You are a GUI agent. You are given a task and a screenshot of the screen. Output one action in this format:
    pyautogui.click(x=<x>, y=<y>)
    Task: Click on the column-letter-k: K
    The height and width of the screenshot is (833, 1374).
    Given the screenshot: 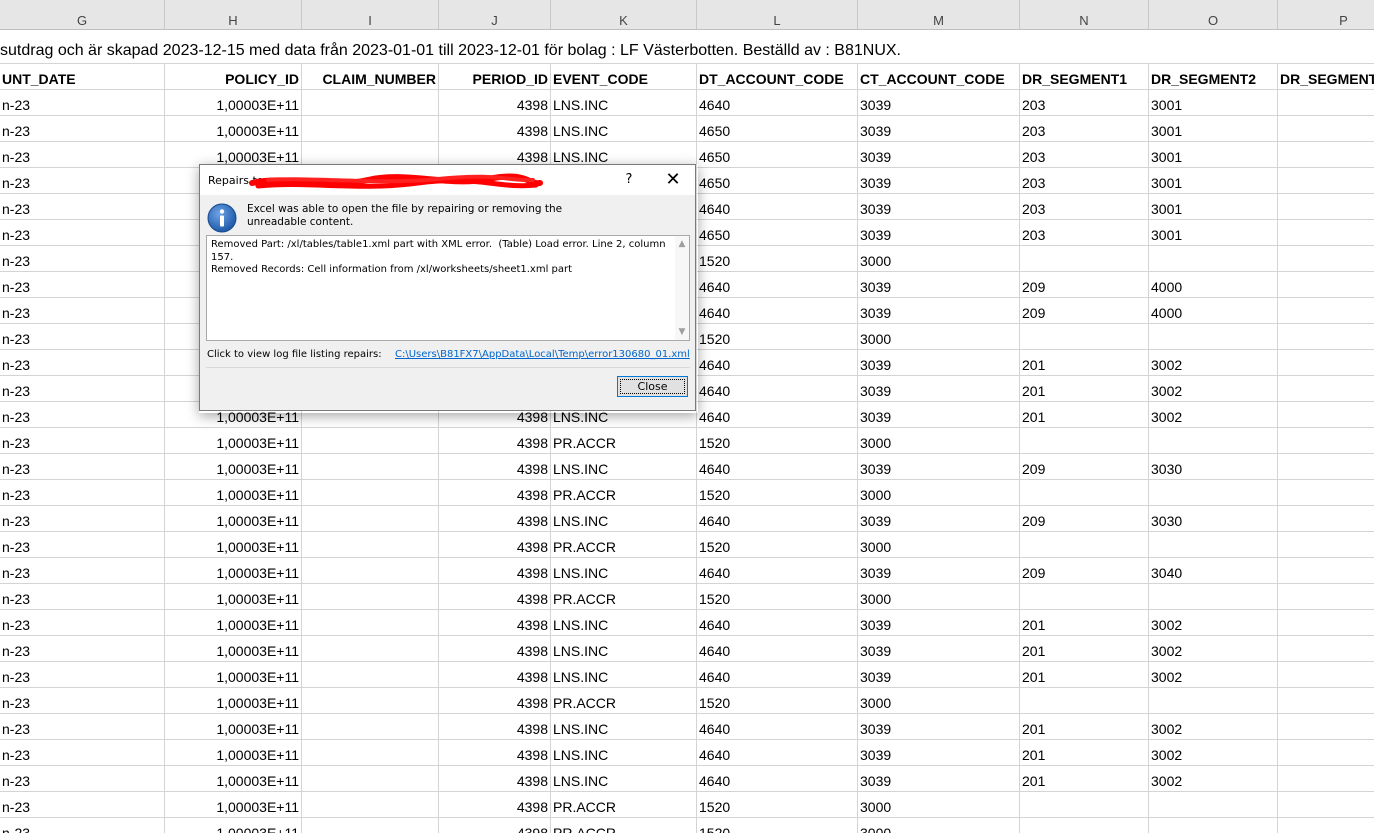 What is the action you would take?
    pyautogui.click(x=624, y=14)
    